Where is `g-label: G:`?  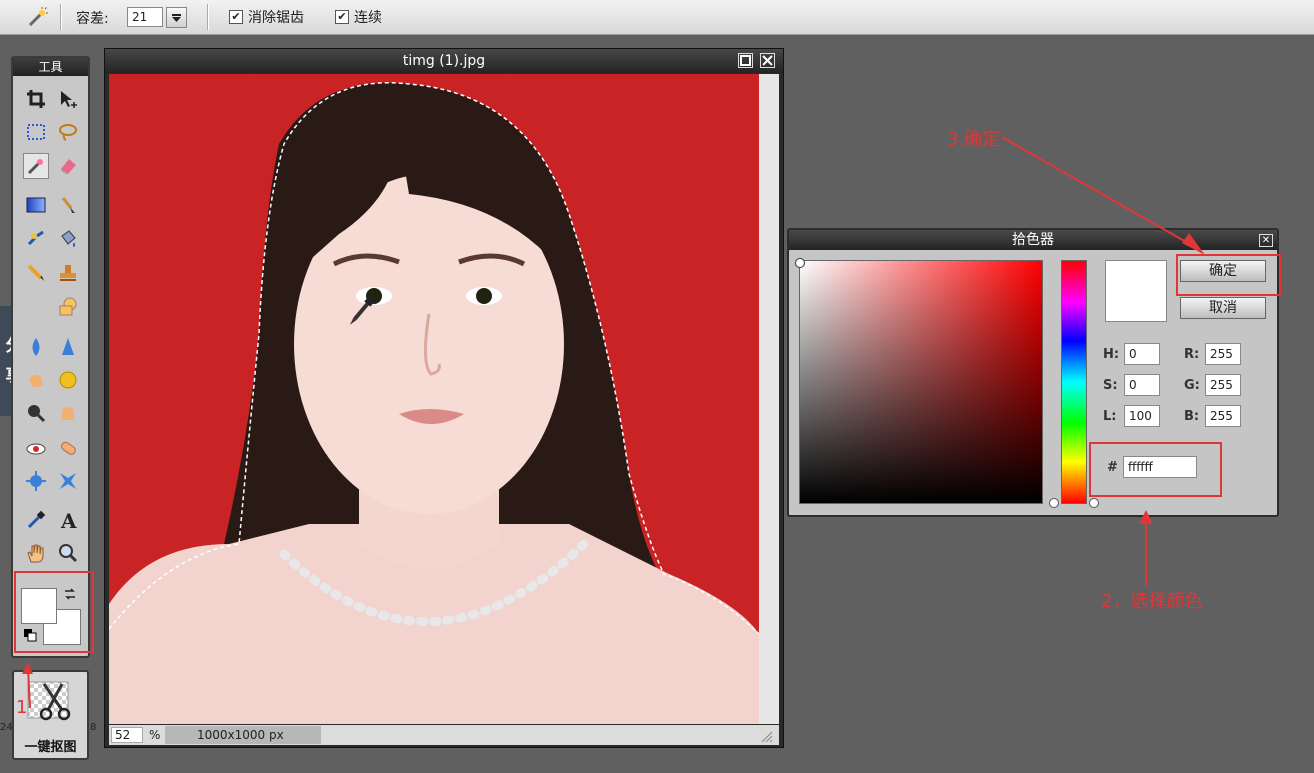 g-label: G: is located at coordinates (1192, 385).